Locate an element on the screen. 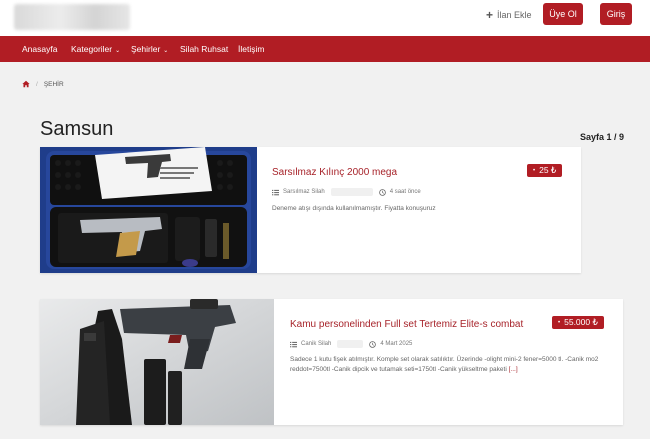 This screenshot has height=439, width=650. price-badge: • 25 ₺ is located at coordinates (545, 170).